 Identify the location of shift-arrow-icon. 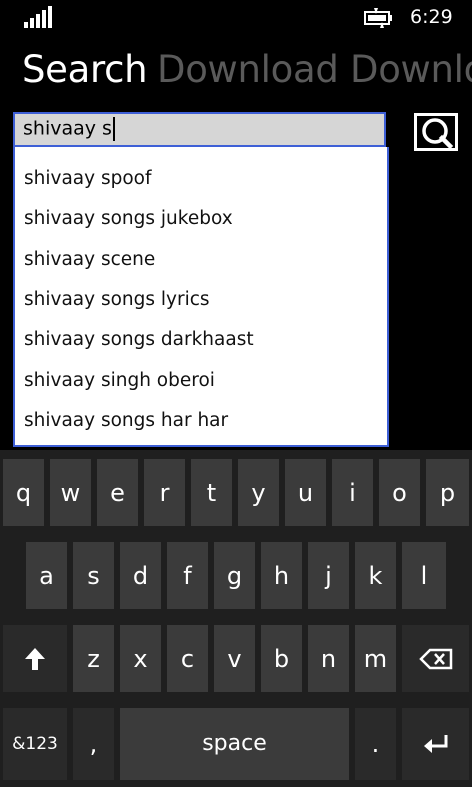
(35, 658).